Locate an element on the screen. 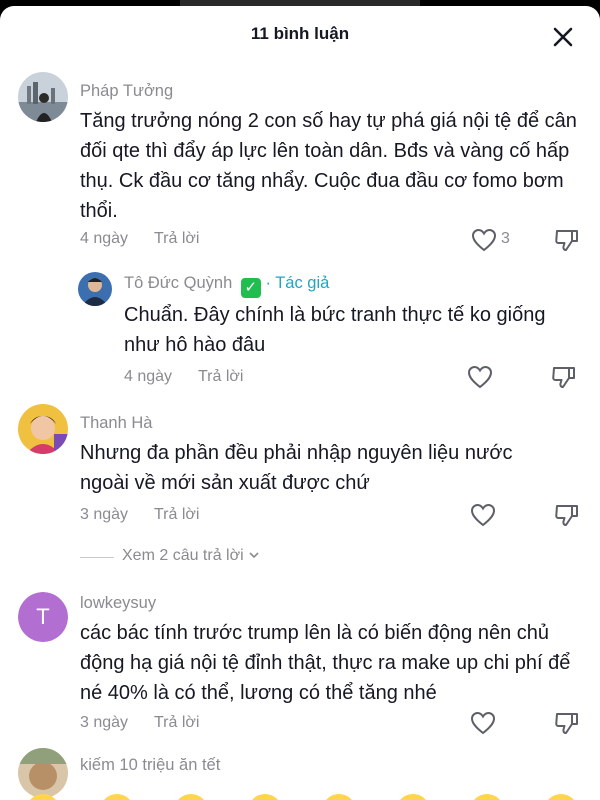  comment-username: Pháp Tưởng is located at coordinates (126, 91).